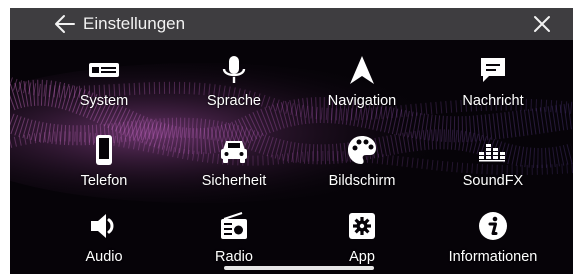 The width and height of the screenshot is (583, 274). Describe the element at coordinates (362, 226) in the screenshot. I see `gear-icon` at that location.